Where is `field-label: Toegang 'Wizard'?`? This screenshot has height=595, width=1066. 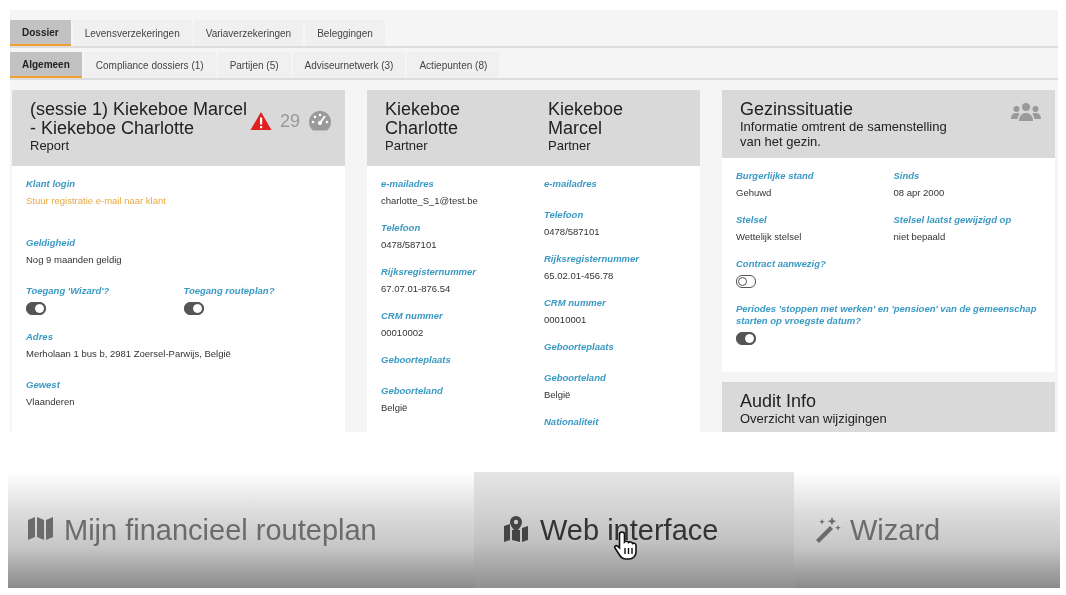
field-label: Toegang 'Wizard'? is located at coordinates (68, 291).